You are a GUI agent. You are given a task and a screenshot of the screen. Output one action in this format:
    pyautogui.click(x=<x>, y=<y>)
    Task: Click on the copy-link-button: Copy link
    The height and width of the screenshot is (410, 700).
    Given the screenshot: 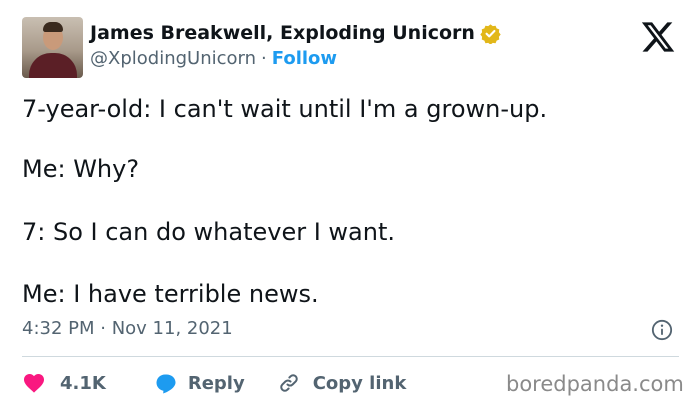 What is the action you would take?
    pyautogui.click(x=342, y=383)
    